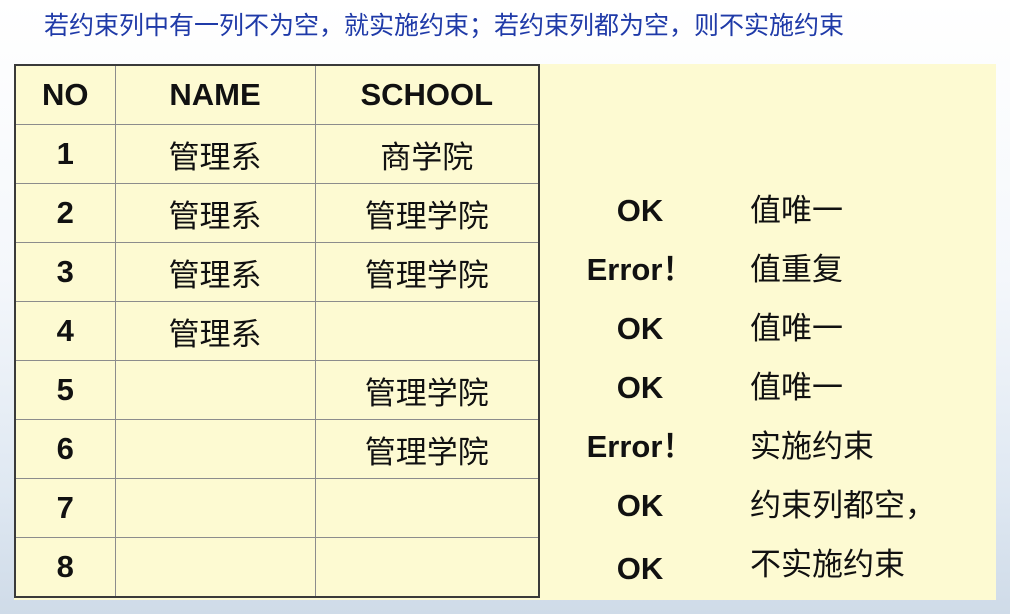 This screenshot has width=1010, height=614. What do you see at coordinates (65, 449) in the screenshot?
I see `cell-no: 6` at bounding box center [65, 449].